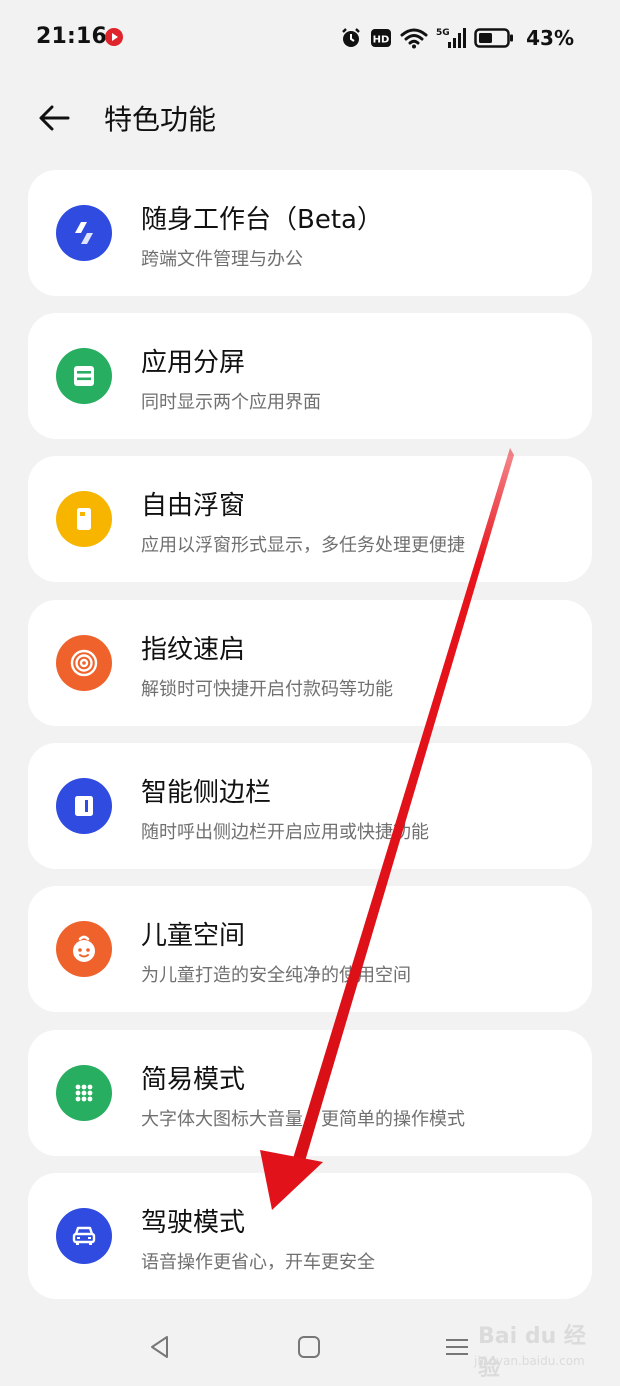 This screenshot has width=620, height=1386. What do you see at coordinates (72, 36) in the screenshot?
I see `status-time: 21:16` at bounding box center [72, 36].